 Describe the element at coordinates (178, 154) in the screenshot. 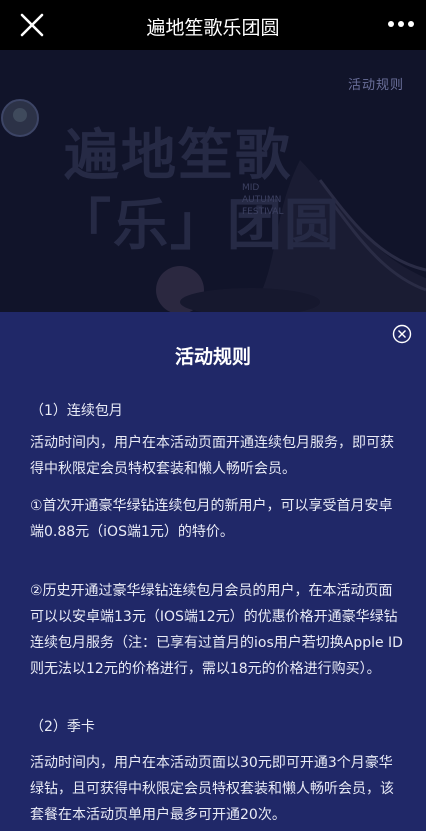

I see `hero-title-line1: 遍地笙歌` at that location.